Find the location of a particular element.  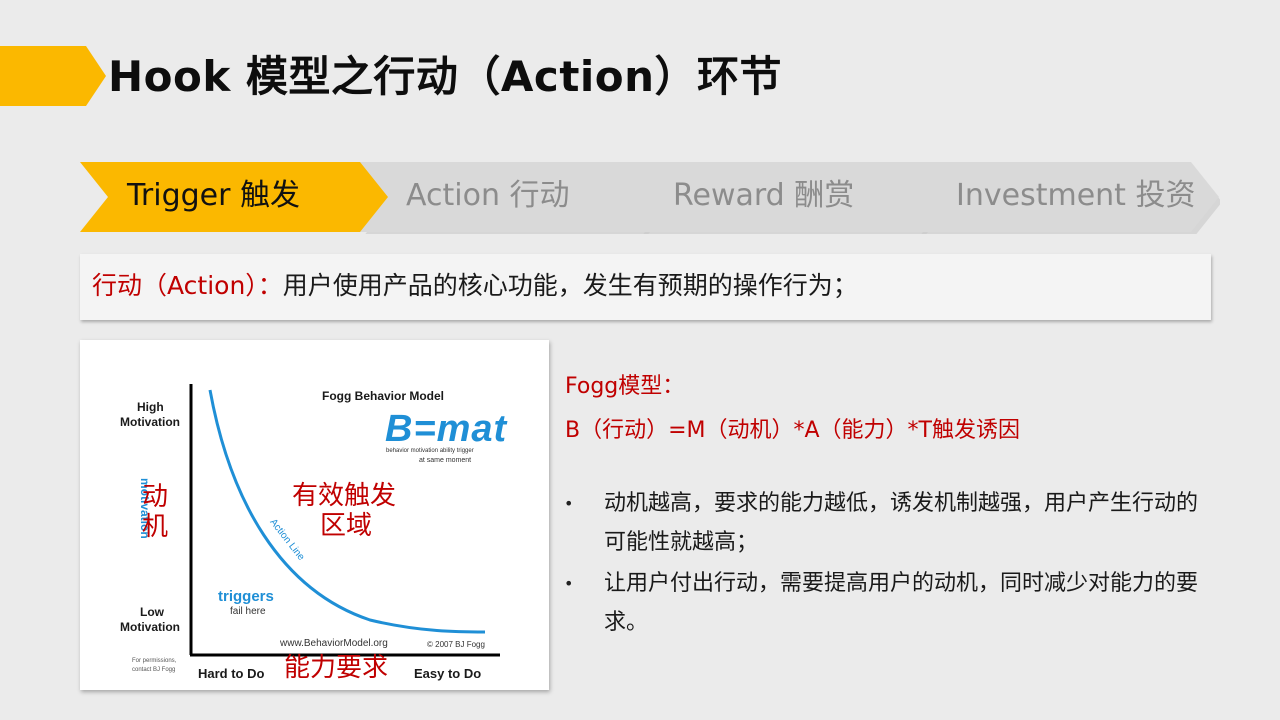

overlay-x-label: 能力要求 is located at coordinates (336, 668).